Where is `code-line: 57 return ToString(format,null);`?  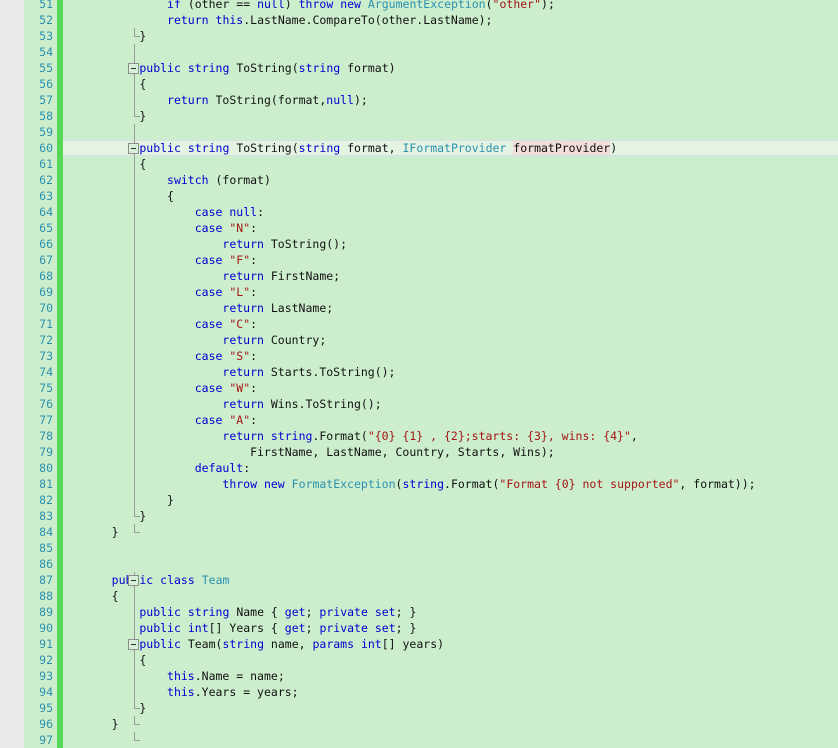
code-line: 57 return ToString(format,null); is located at coordinates (419, 100).